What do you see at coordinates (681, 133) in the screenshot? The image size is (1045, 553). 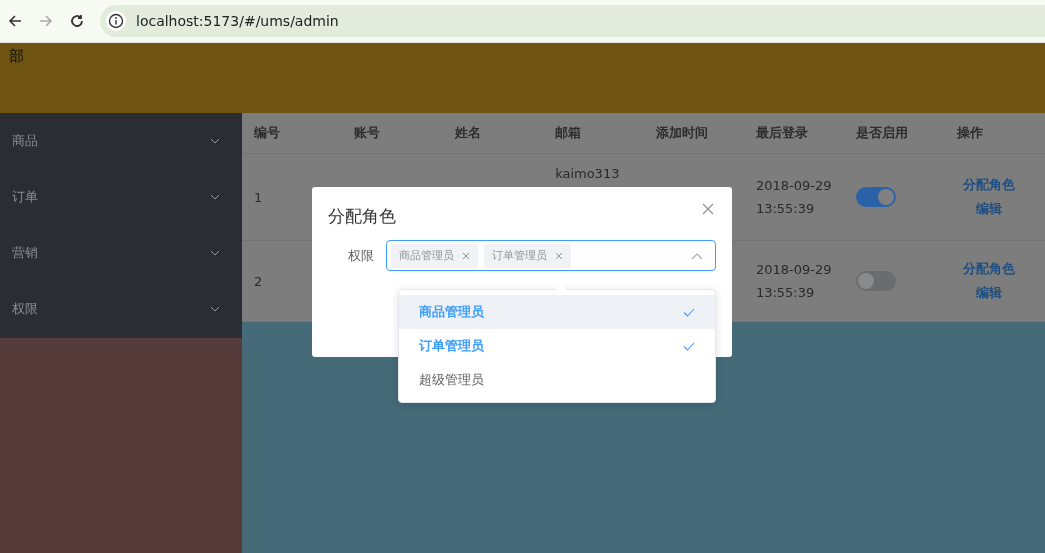 I see `column-header: 添加时间` at bounding box center [681, 133].